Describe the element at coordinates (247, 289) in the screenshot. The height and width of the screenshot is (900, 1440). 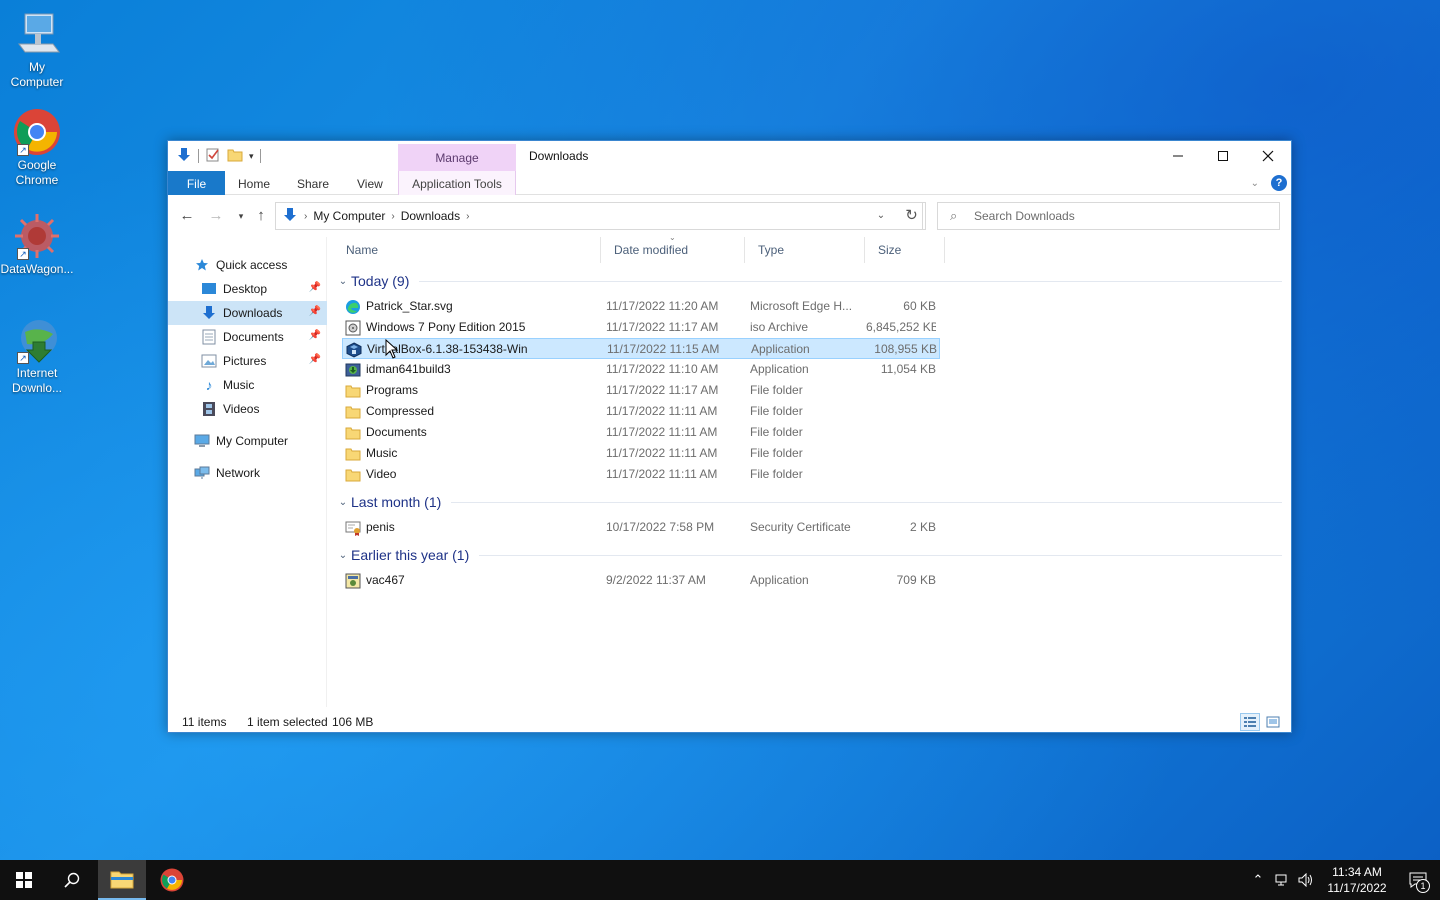
I see `nav-desktop: Desktop 📌` at that location.